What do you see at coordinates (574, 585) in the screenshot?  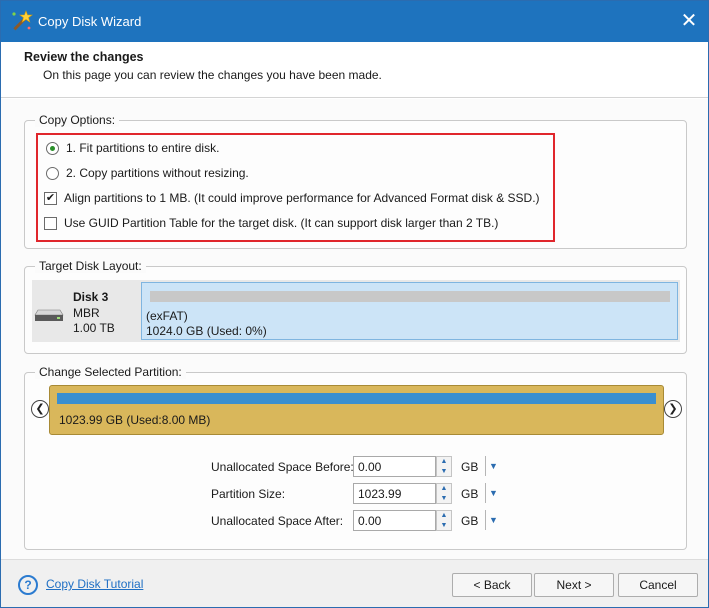 I see `next-button: Next >` at bounding box center [574, 585].